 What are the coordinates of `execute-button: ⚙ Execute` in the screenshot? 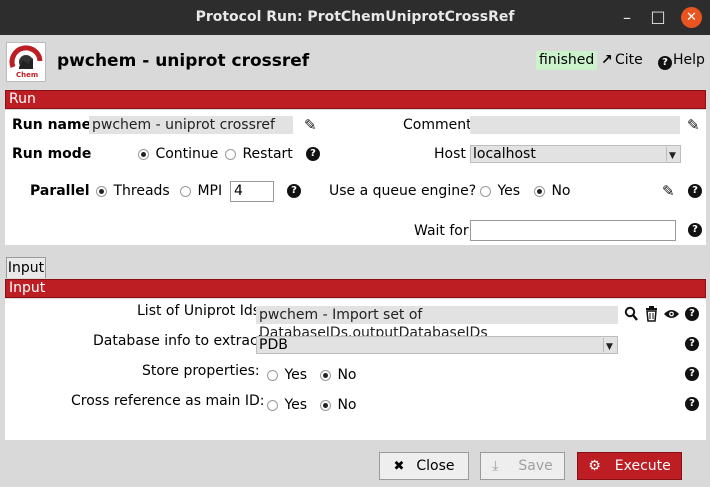 It's located at (629, 466).